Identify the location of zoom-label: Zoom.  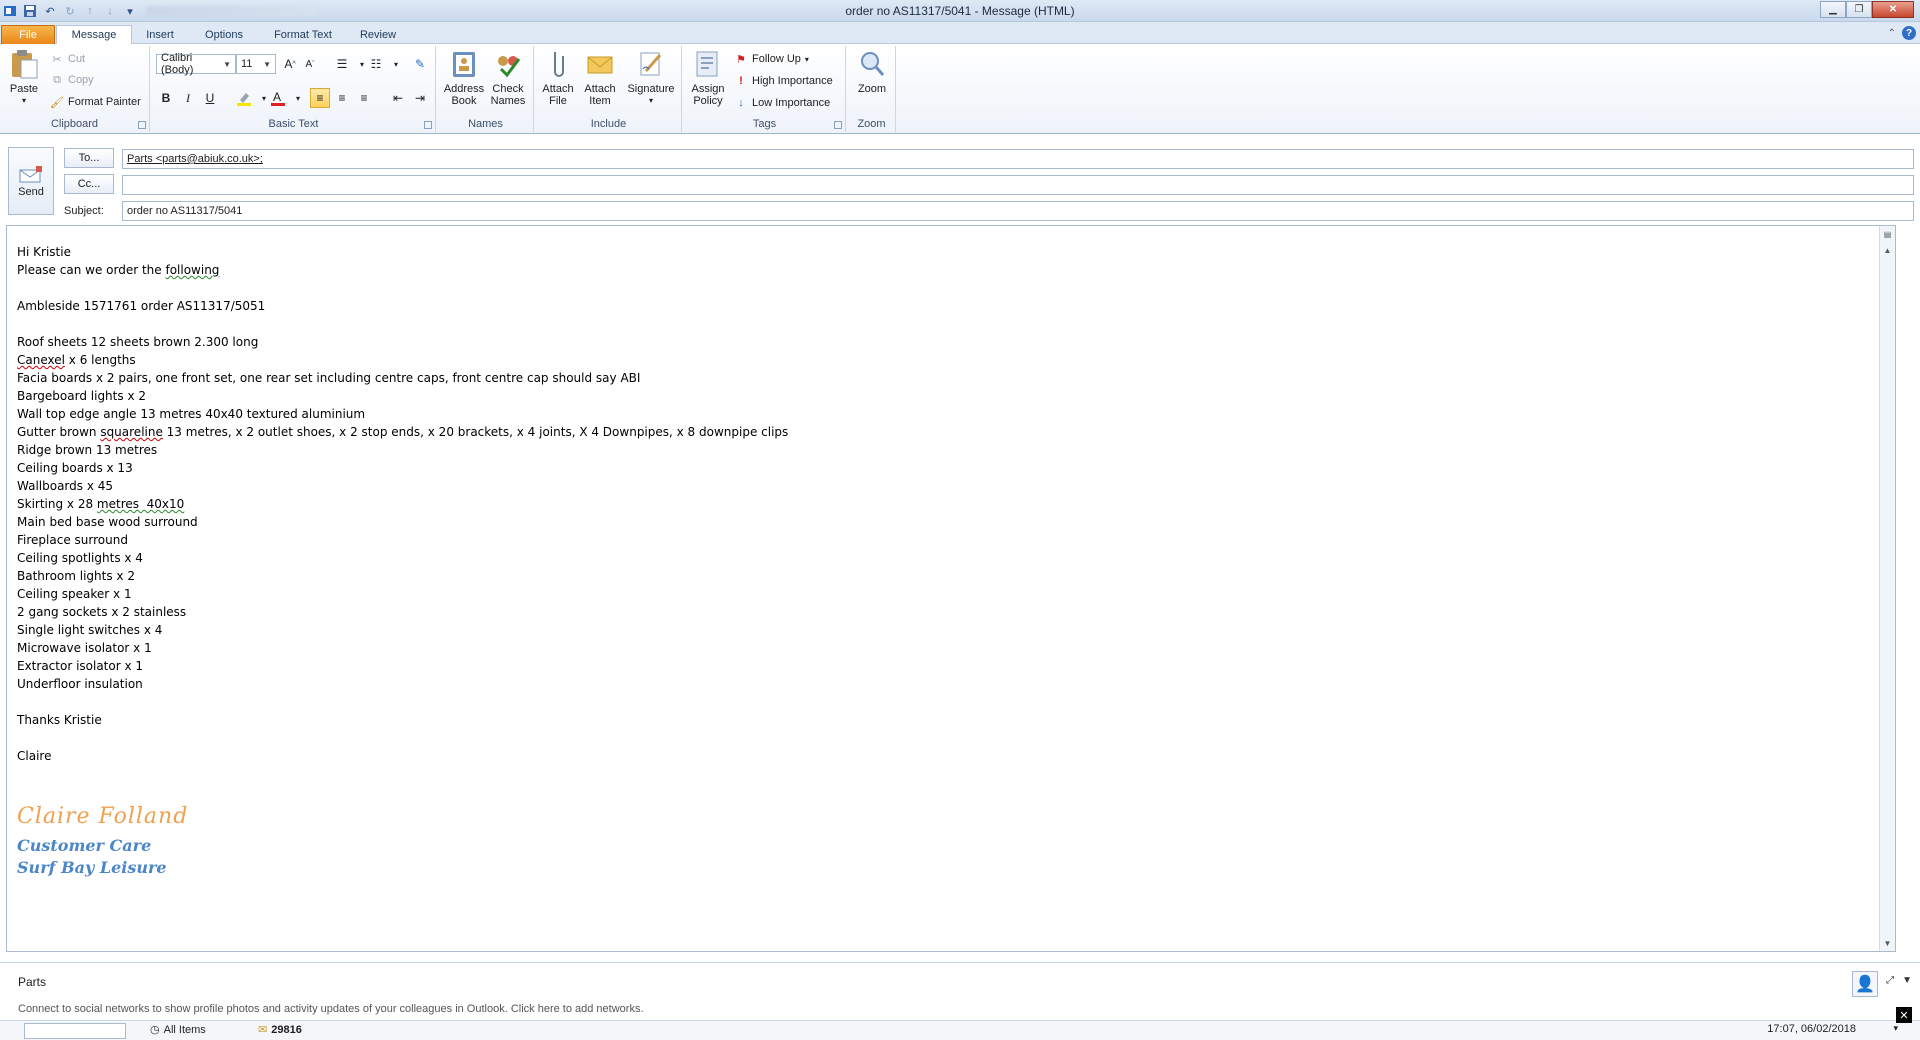
(872, 89).